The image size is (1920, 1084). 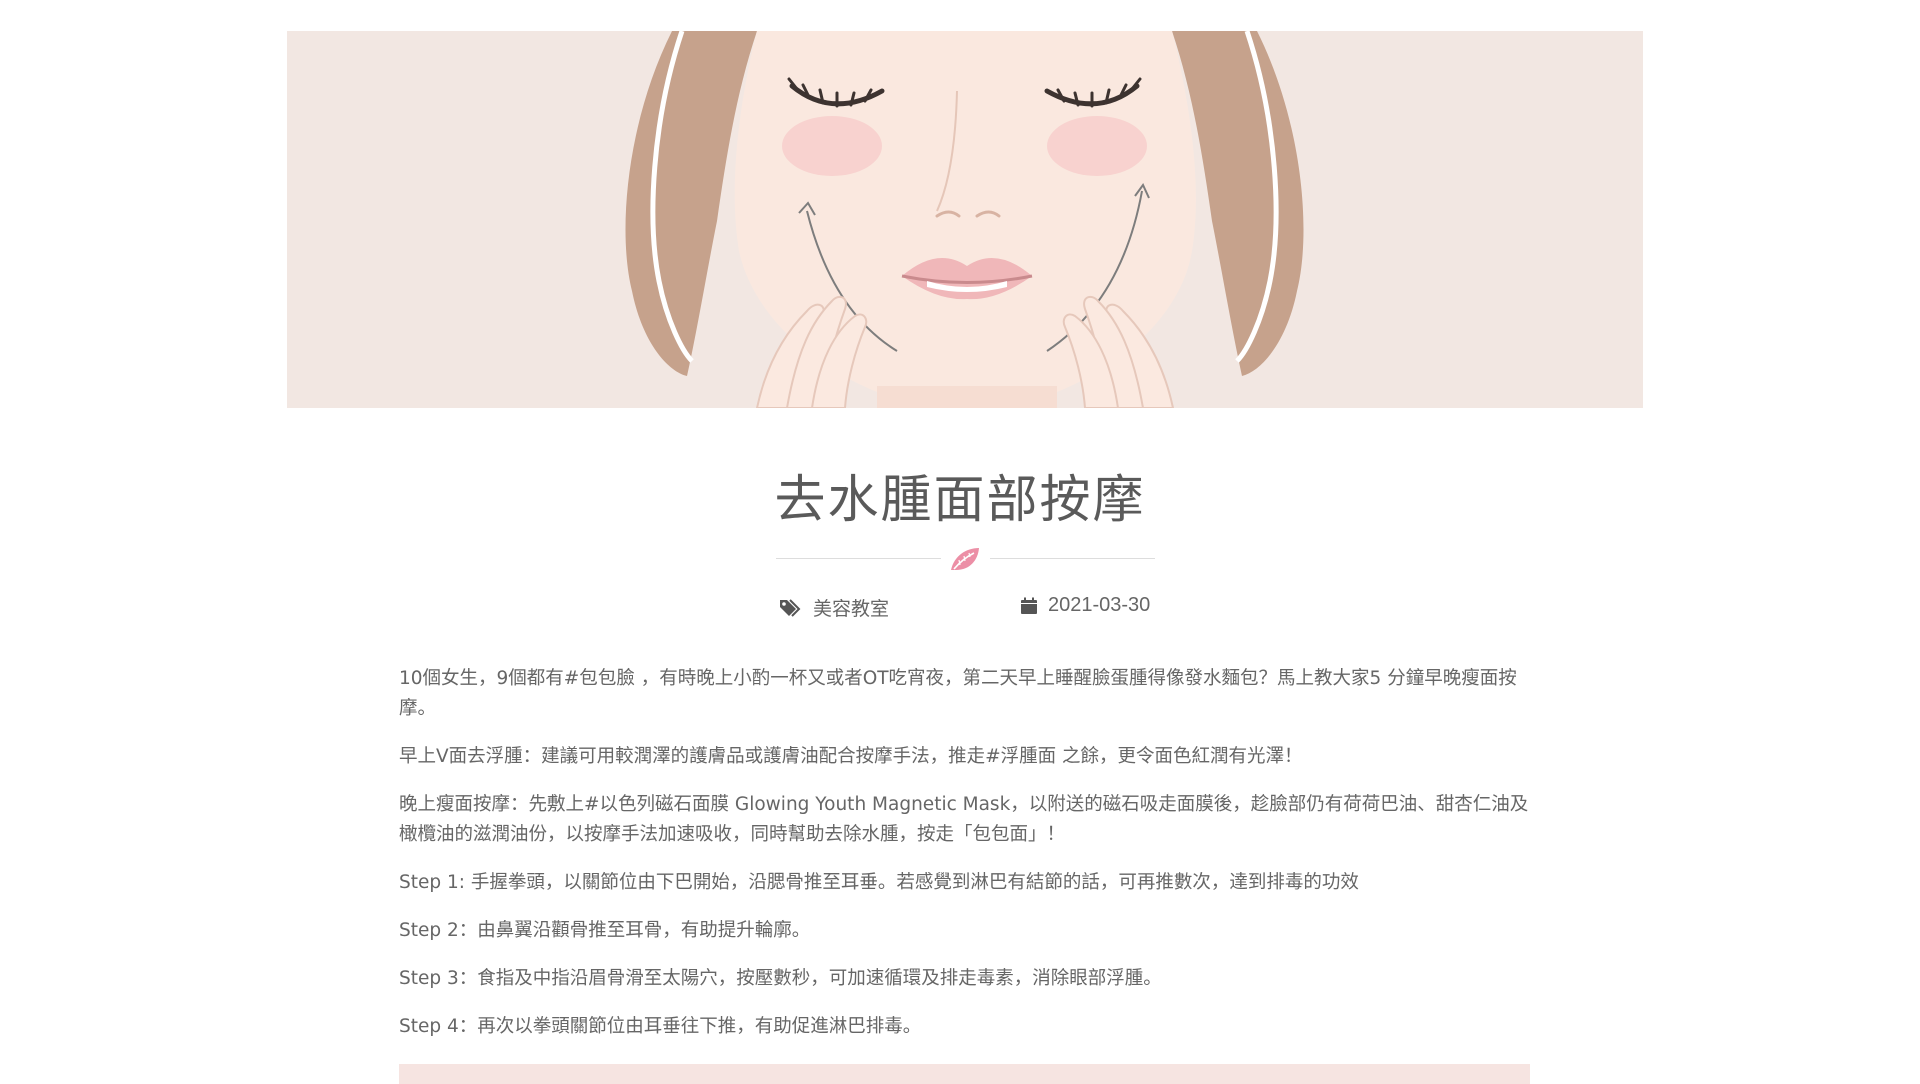 What do you see at coordinates (1029, 605) in the screenshot?
I see `calendar-icon` at bounding box center [1029, 605].